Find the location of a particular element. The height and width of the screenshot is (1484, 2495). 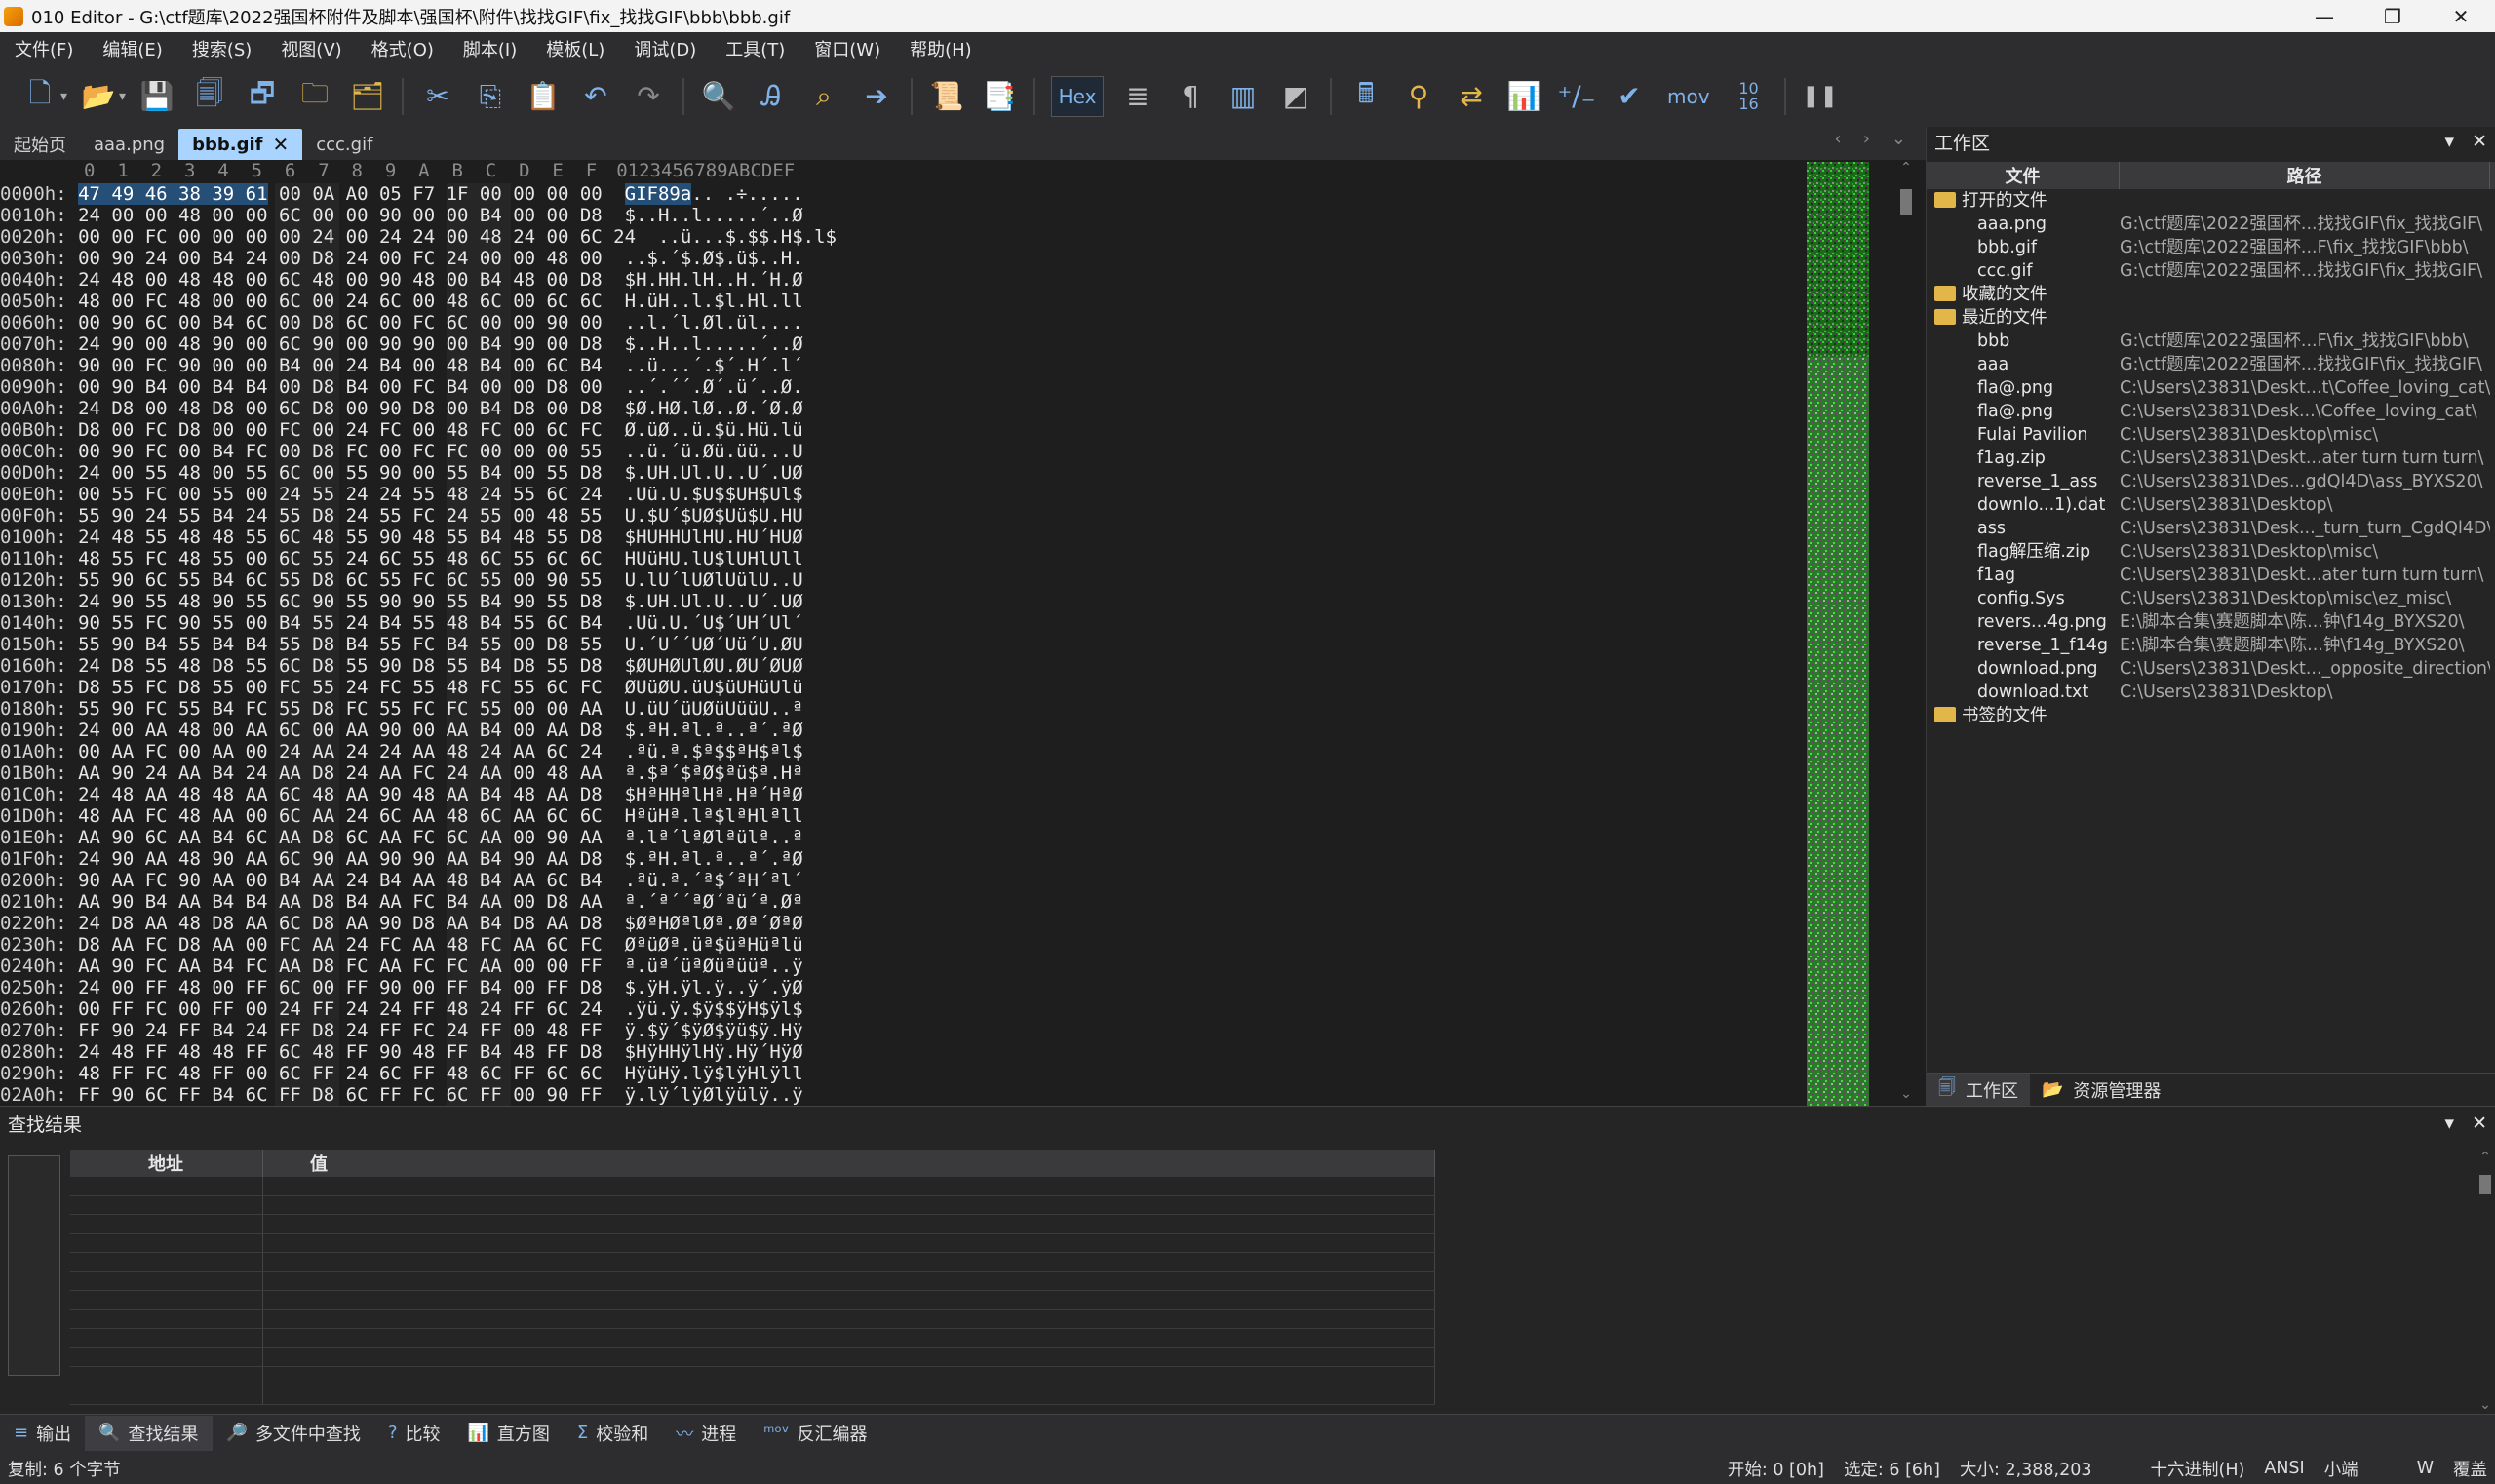

disassembler-button: mov is located at coordinates (1688, 96).